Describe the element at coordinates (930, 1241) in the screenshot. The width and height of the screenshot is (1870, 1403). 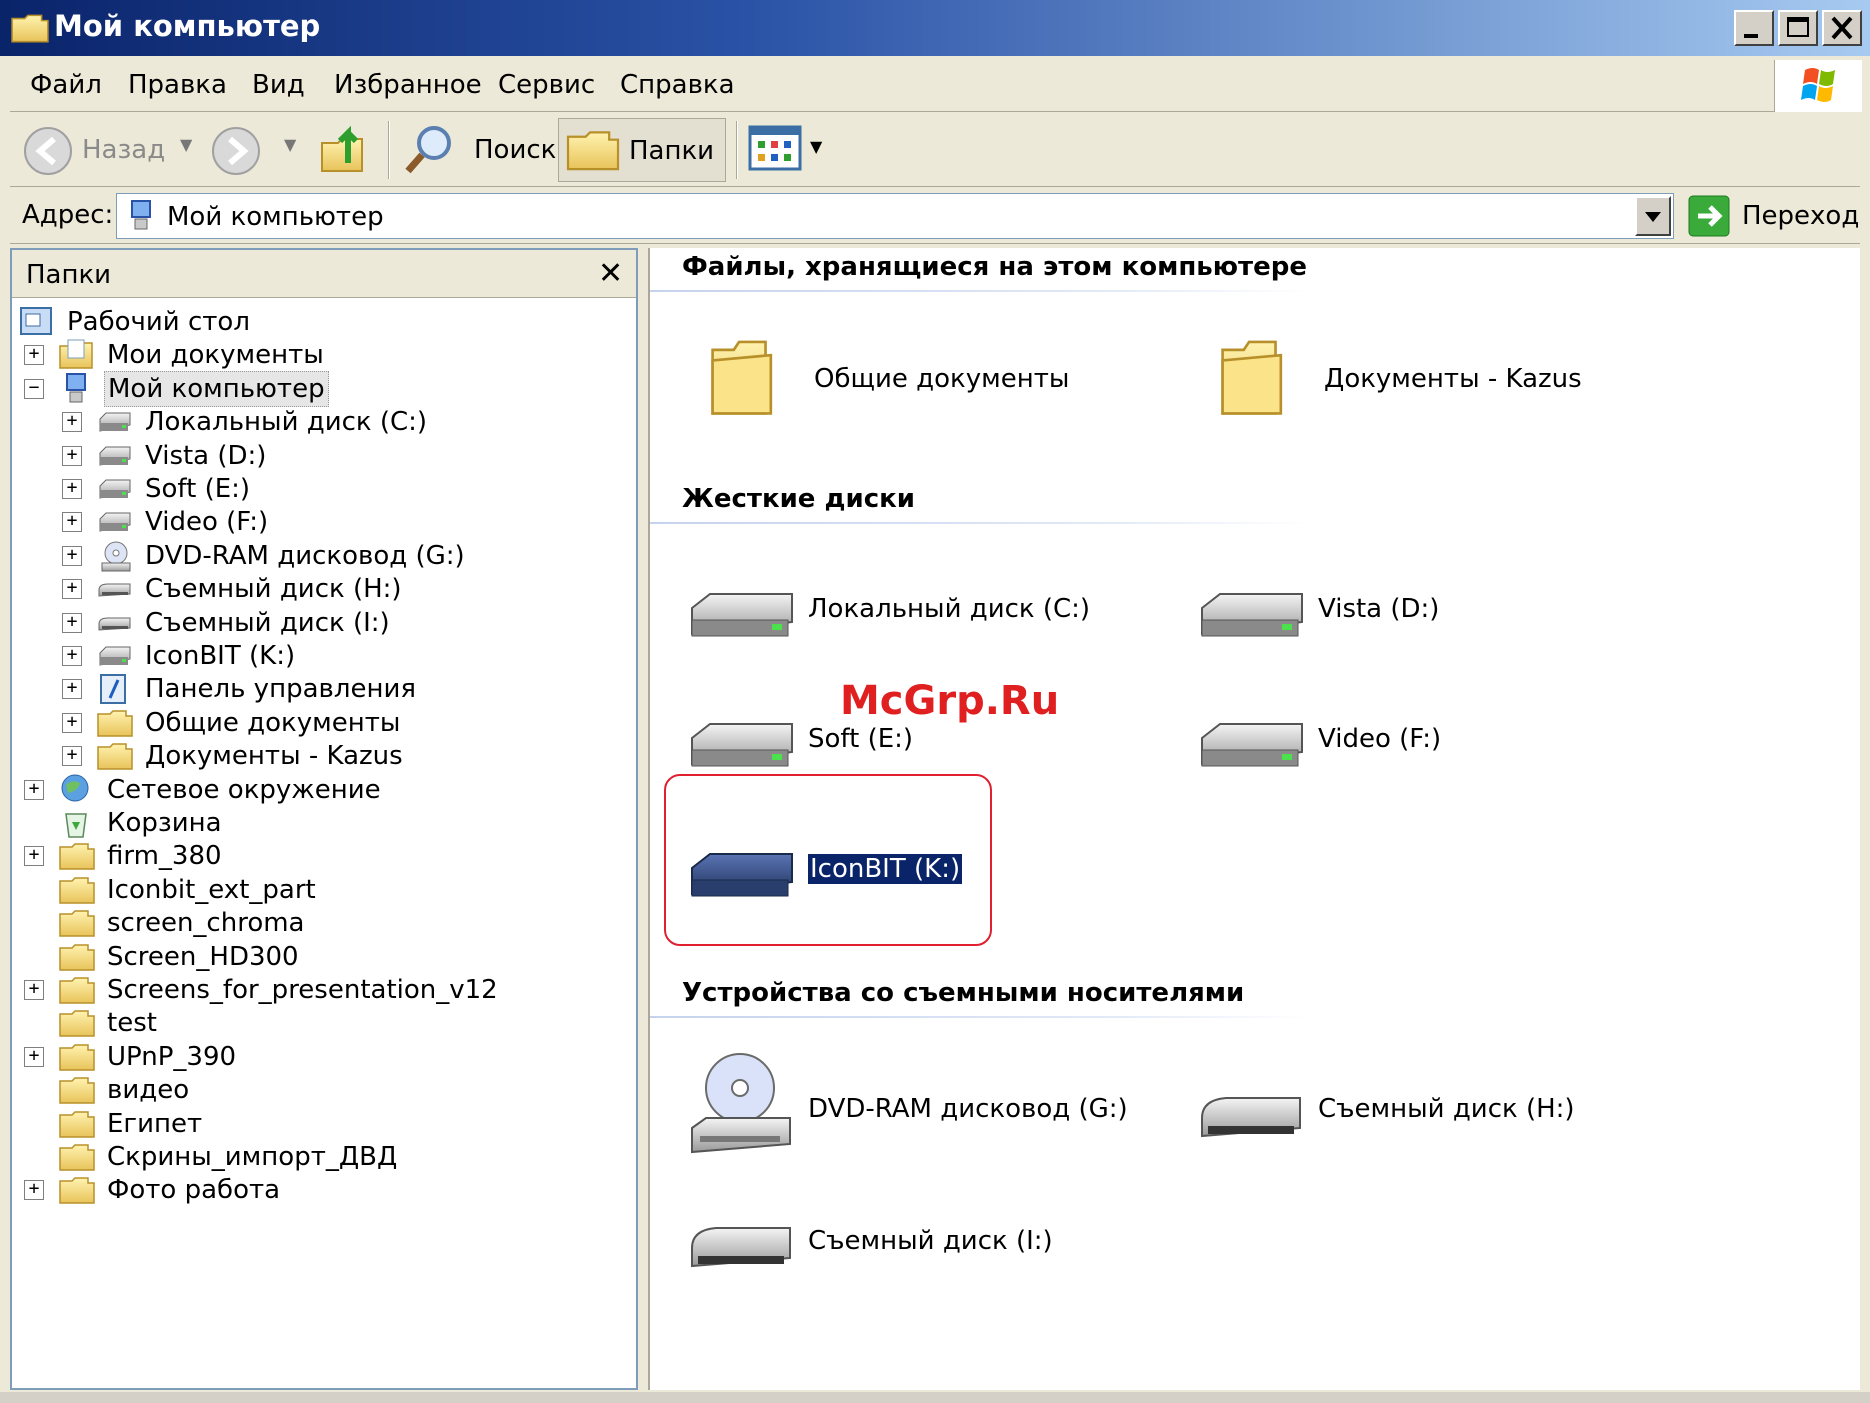
I see `item-label: Съемный диск (I:)` at that location.